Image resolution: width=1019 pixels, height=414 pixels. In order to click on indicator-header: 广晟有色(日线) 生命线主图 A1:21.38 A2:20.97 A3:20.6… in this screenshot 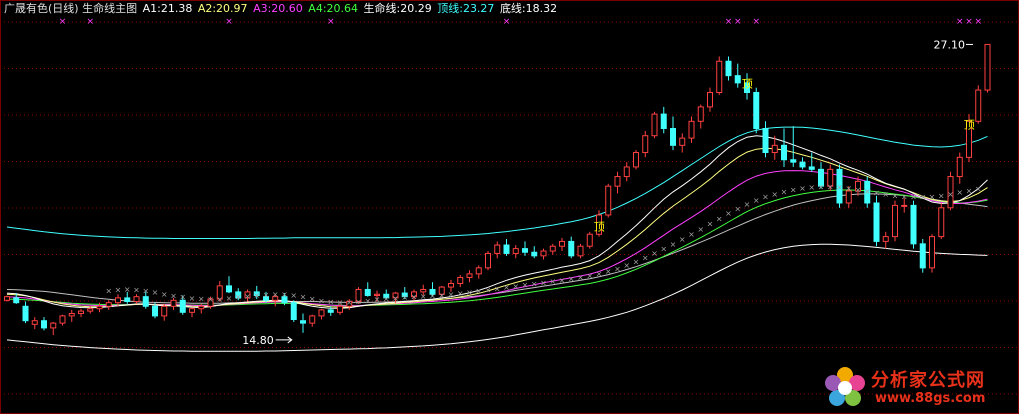, I will do `click(281, 9)`.